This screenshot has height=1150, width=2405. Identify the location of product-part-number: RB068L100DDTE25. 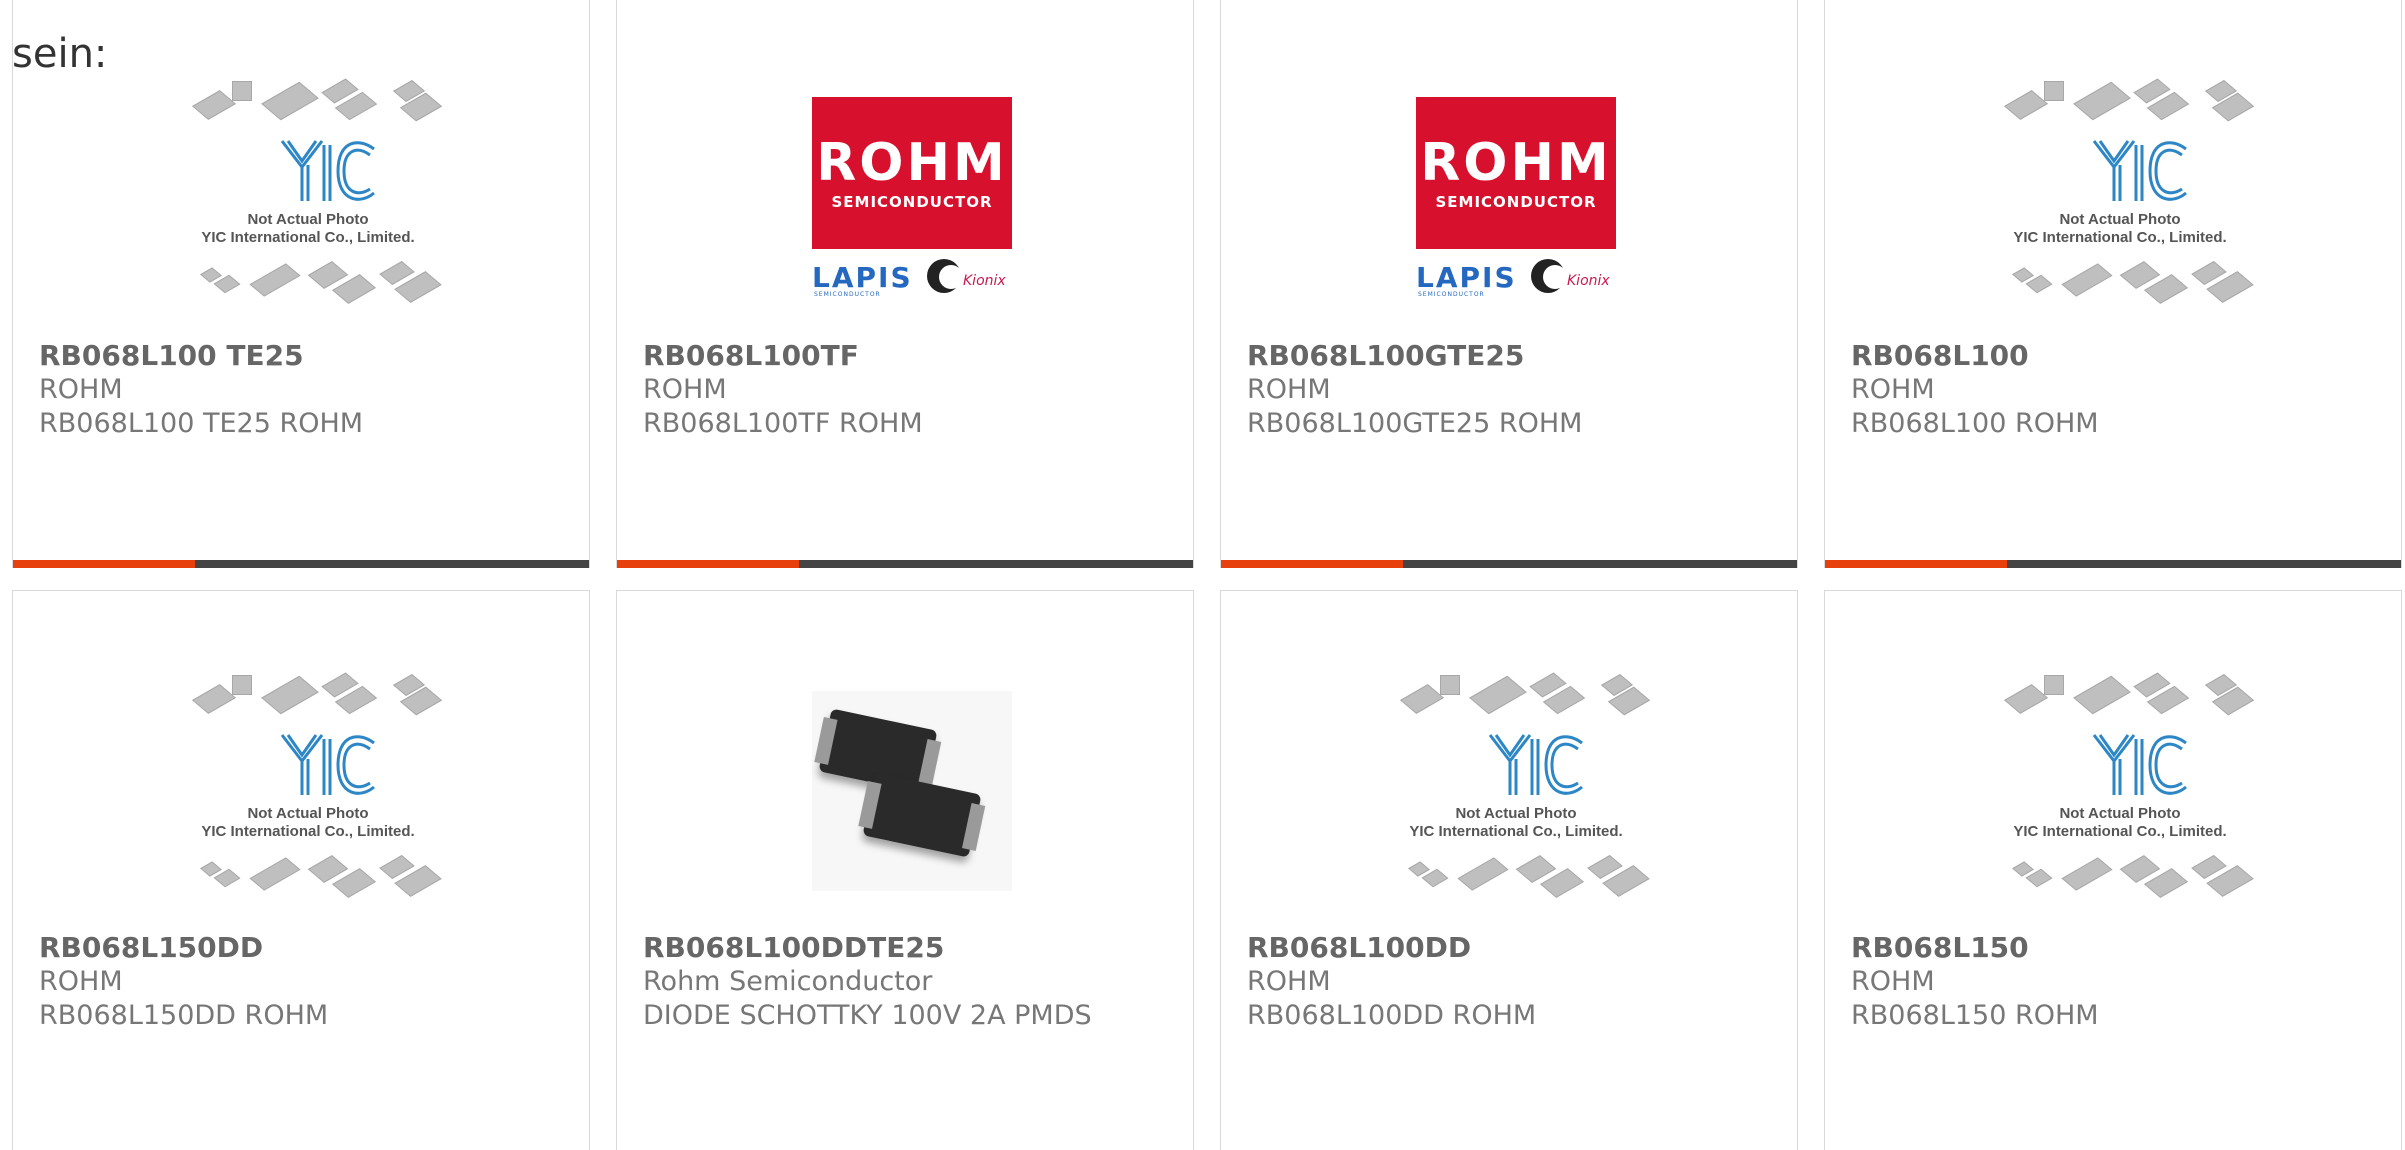
(867, 948).